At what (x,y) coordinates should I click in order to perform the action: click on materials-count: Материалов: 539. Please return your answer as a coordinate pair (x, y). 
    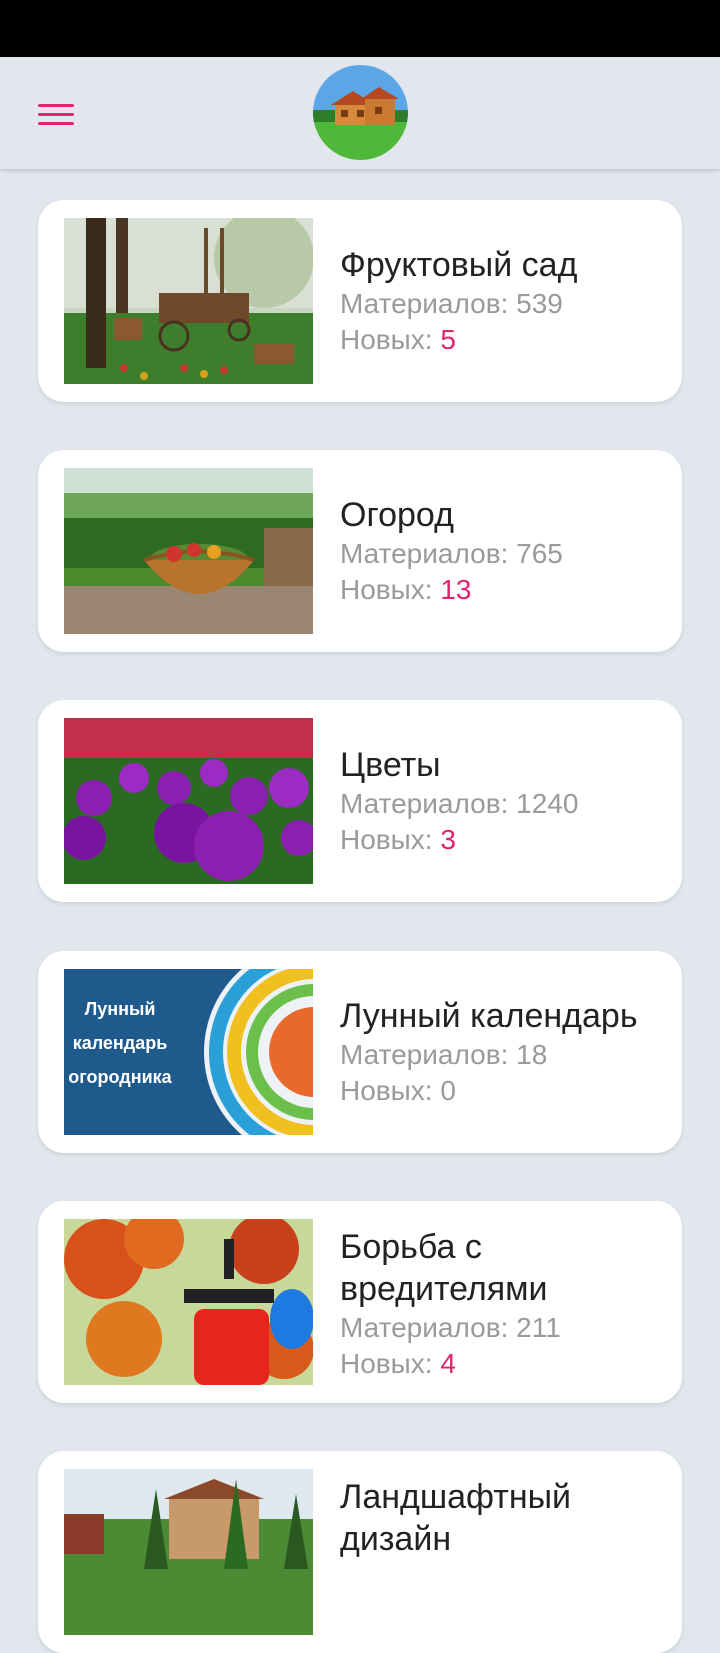
    Looking at the image, I should click on (451, 303).